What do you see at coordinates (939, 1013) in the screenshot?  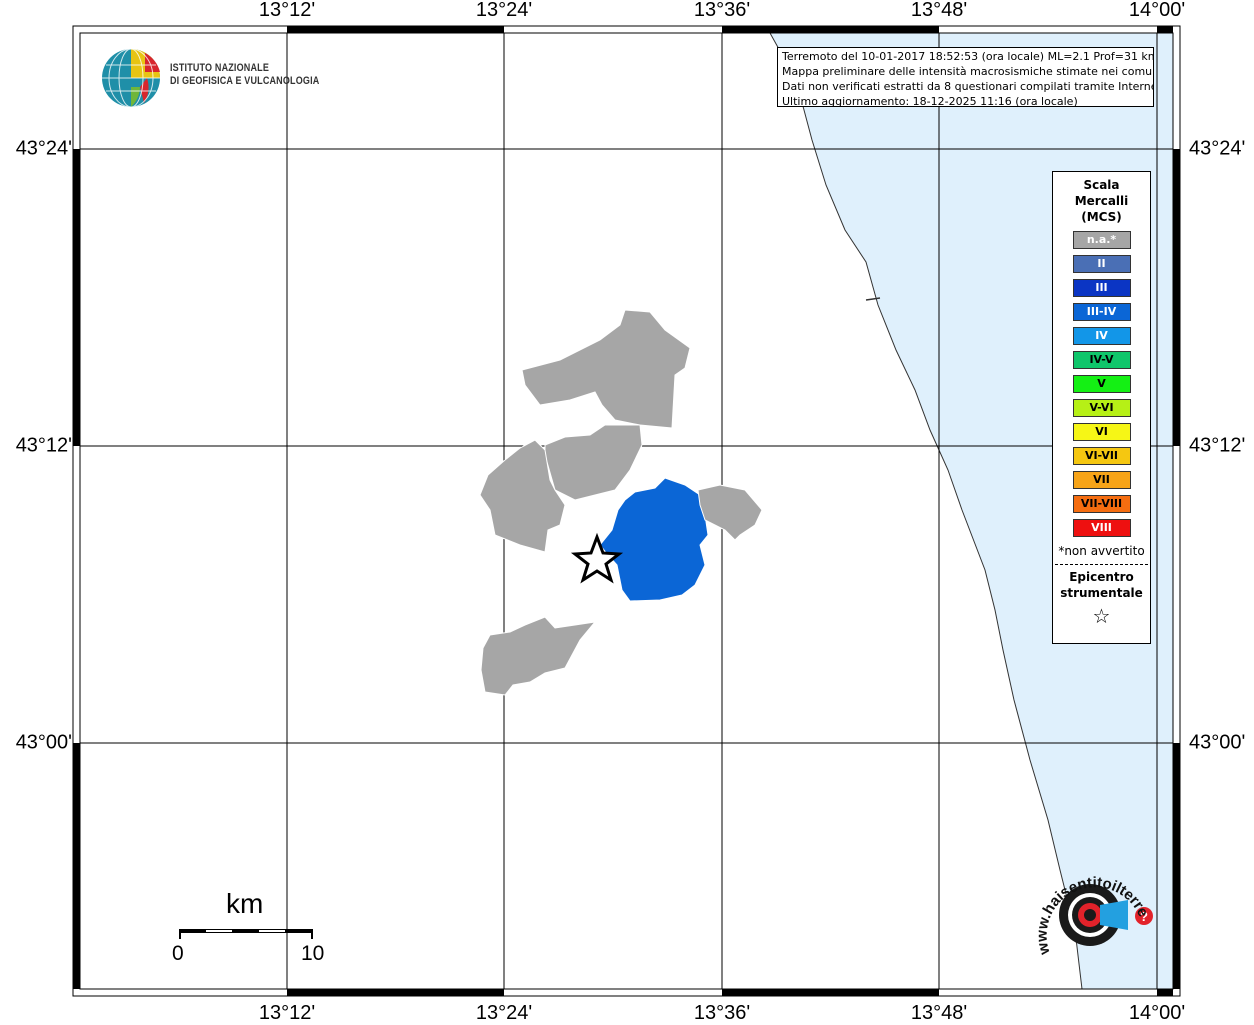 I see `lon-tick-bottom: 13°48'` at bounding box center [939, 1013].